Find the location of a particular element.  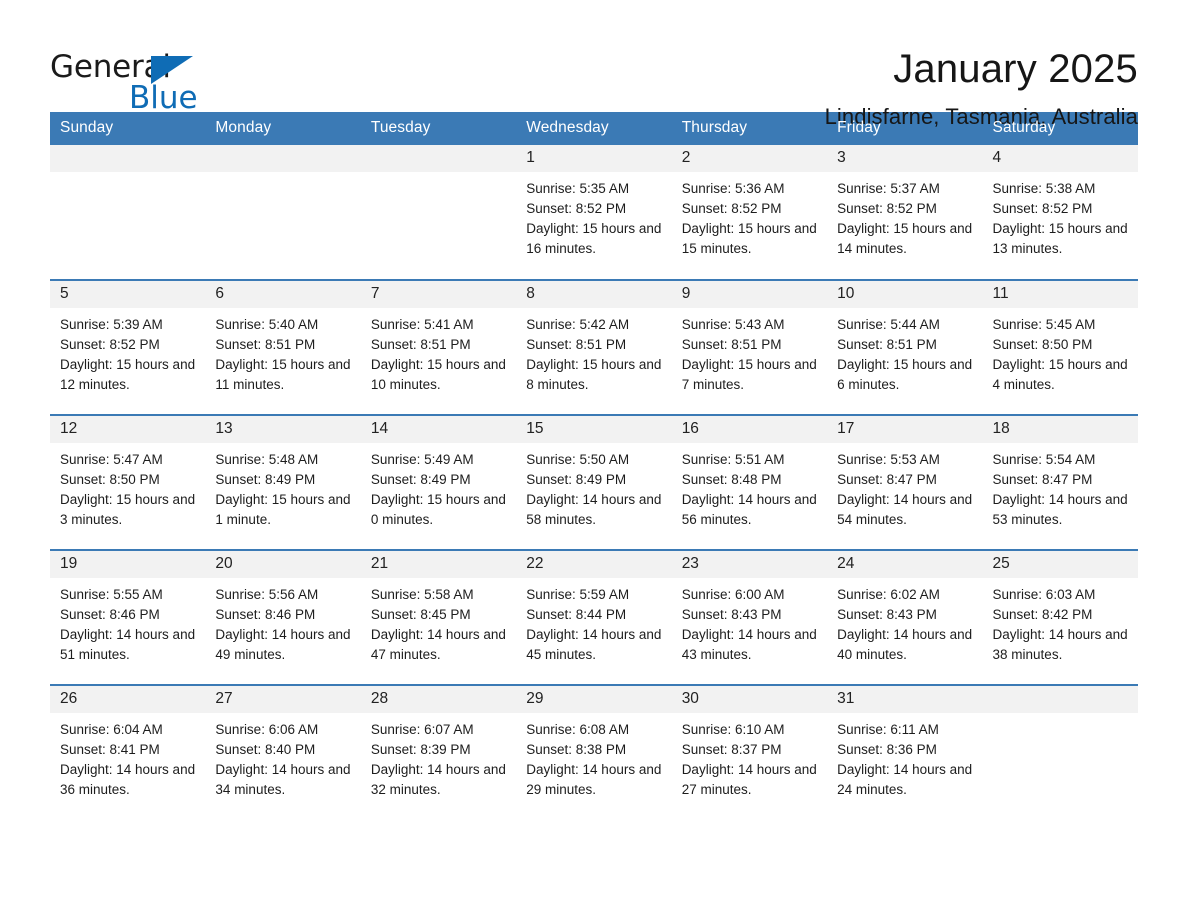

day-number: 4 is located at coordinates (1060, 158).